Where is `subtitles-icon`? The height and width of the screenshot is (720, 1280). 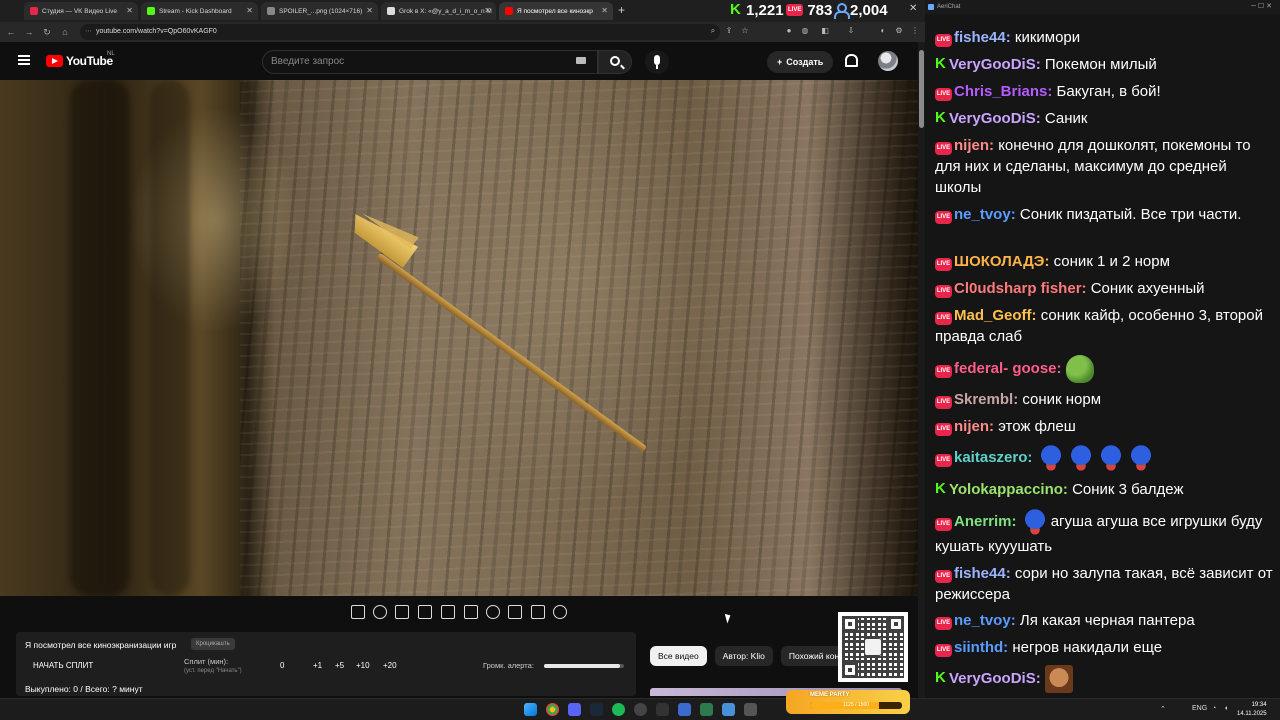
subtitles-icon is located at coordinates (402, 612).